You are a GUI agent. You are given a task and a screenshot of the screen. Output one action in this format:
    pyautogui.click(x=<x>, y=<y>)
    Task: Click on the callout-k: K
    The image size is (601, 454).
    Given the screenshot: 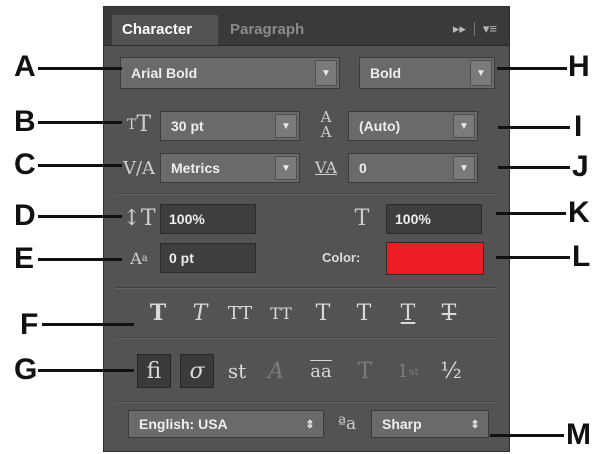 What is the action you would take?
    pyautogui.click(x=579, y=212)
    